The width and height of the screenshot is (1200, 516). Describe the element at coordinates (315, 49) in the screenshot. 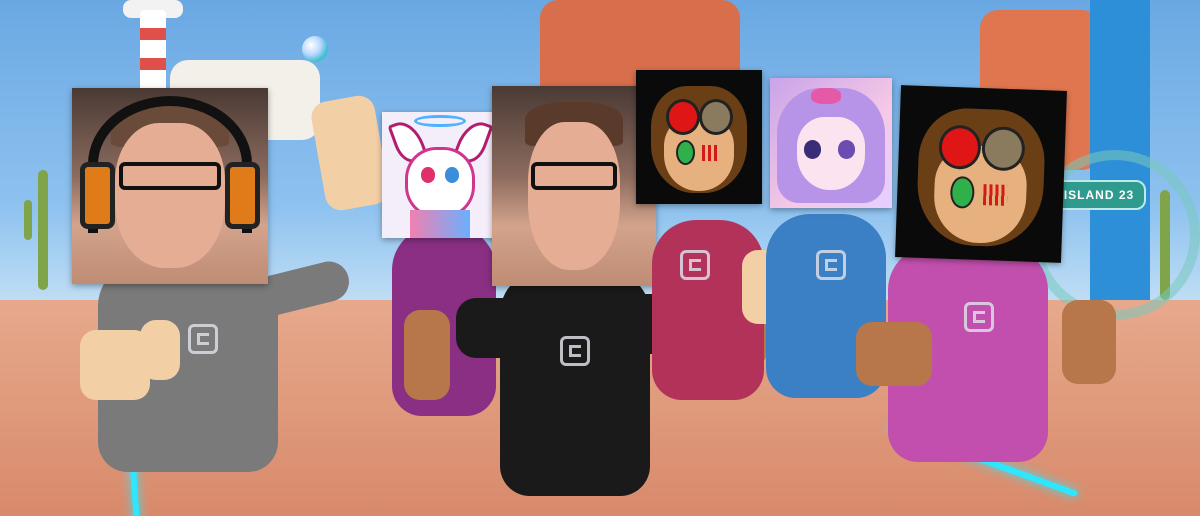

I see `floating-orb` at that location.